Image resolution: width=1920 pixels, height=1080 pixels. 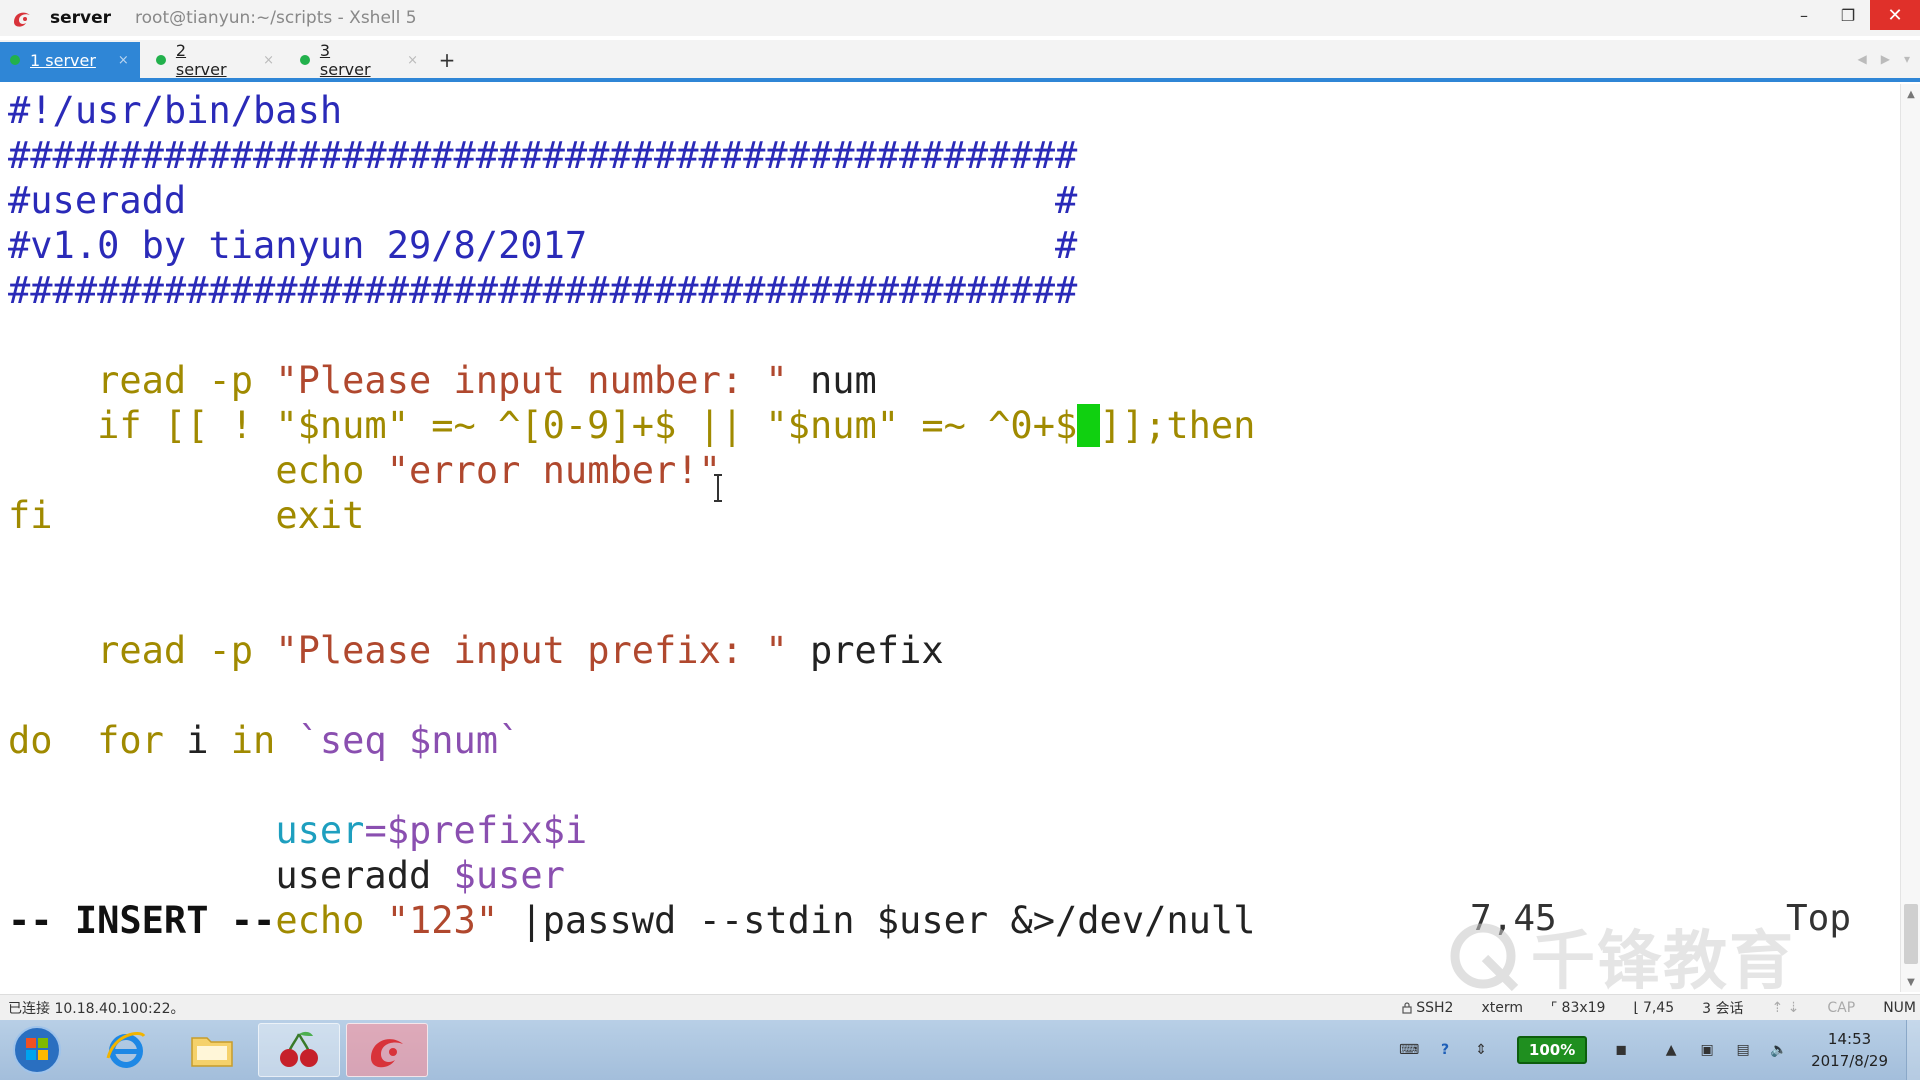 I want to click on tab-label: 3 server, so click(x=345, y=60).